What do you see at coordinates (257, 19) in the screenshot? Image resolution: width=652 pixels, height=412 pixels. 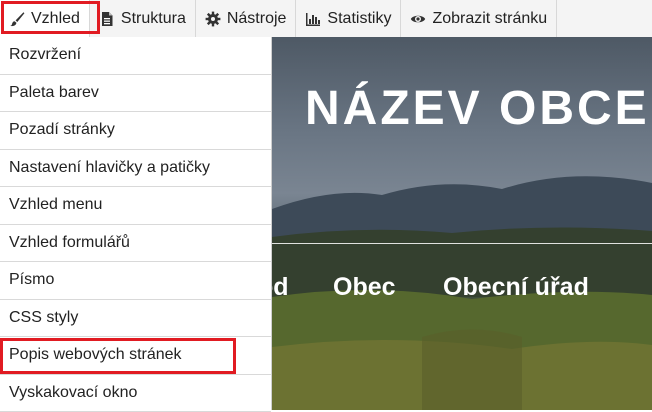 I see `toolbar-nastroje-label: Nástroje` at bounding box center [257, 19].